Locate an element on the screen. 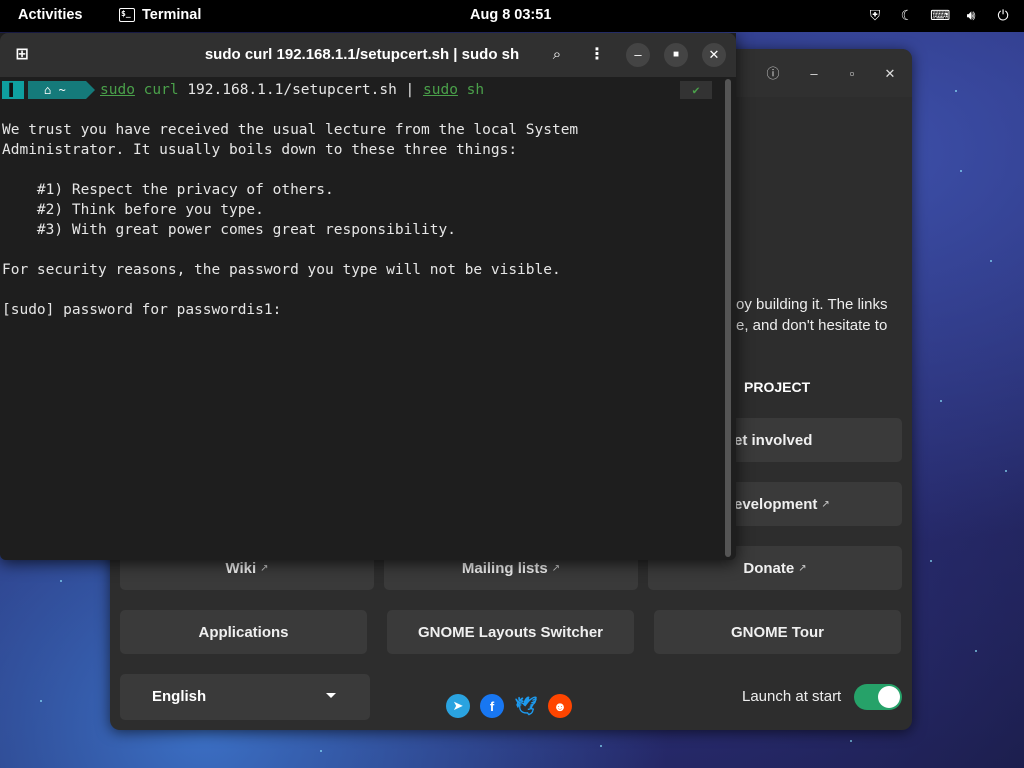  reddit-icon: ☻ is located at coordinates (560, 706).